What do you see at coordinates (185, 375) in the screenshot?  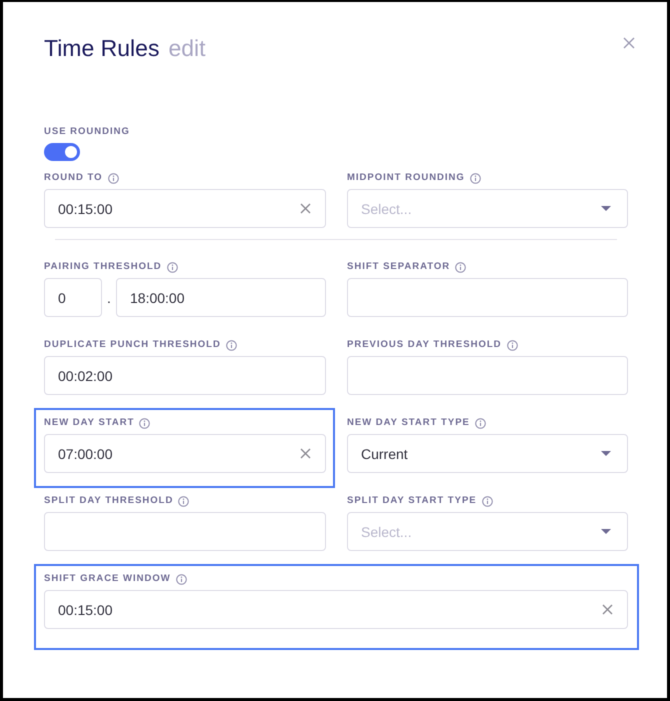 I see `input-field: 00:02:00` at bounding box center [185, 375].